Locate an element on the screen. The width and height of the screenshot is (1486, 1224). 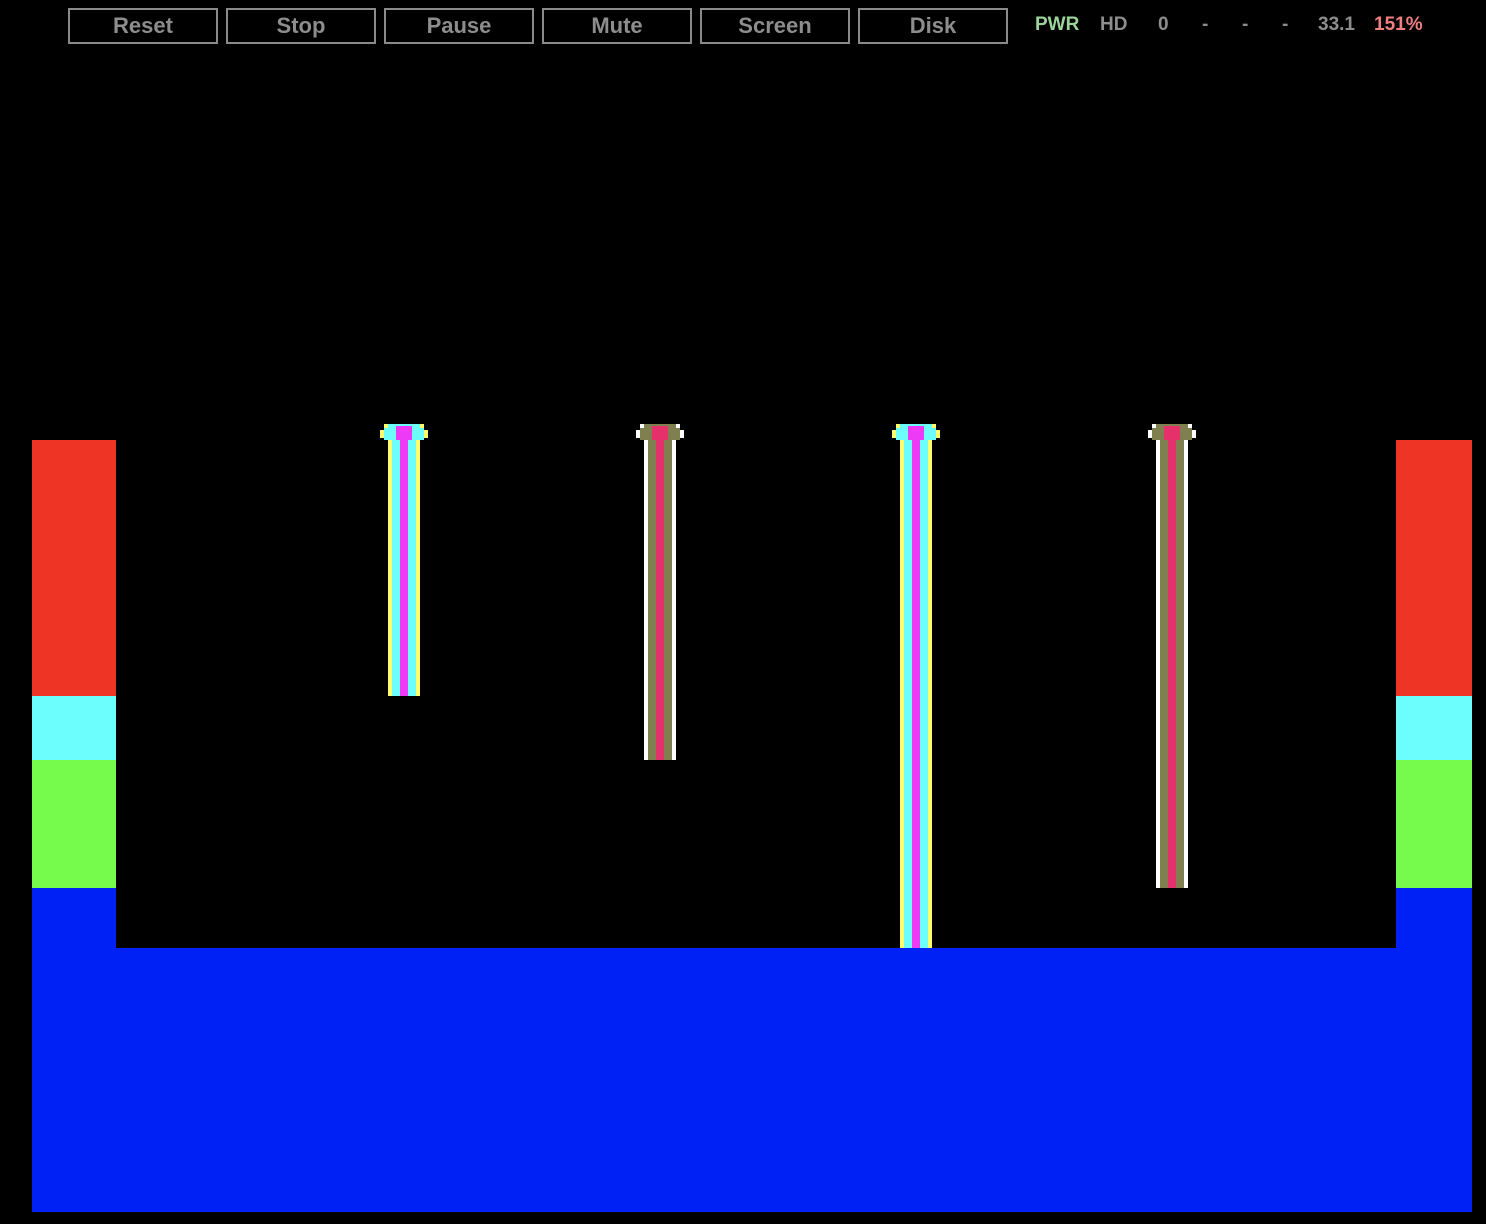
pillar-4-core is located at coordinates (1172, 657).